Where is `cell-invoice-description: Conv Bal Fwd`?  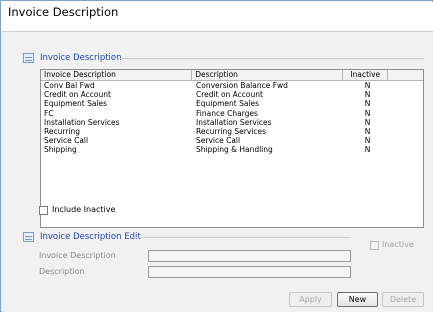
cell-invoice-description: Conv Bal Fwd is located at coordinates (69, 85).